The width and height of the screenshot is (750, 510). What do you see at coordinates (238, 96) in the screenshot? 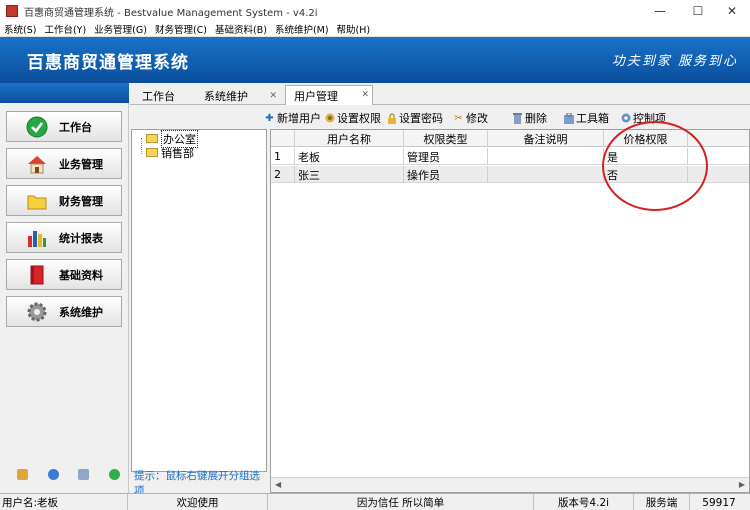
I see `tab-maintenance: 系统维护 ✕` at bounding box center [238, 96].